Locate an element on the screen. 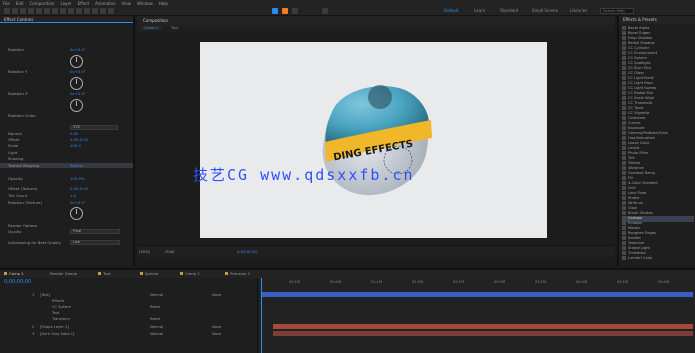 The height and width of the screenshot is (353, 695). rotation-y-dial is located at coordinates (76, 83).